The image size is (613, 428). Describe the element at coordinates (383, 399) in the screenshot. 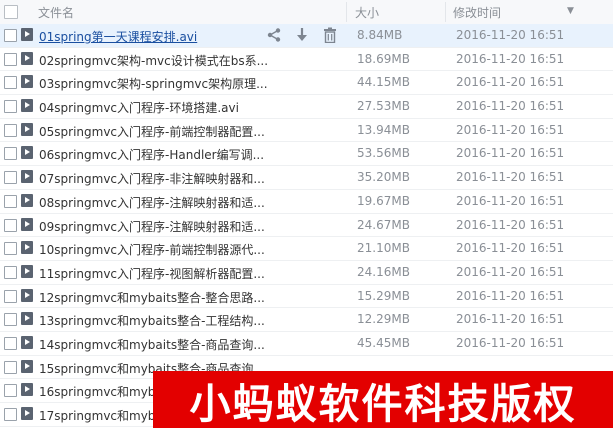

I see `watermark-banner: 小蚂蚁软件科技版权` at that location.